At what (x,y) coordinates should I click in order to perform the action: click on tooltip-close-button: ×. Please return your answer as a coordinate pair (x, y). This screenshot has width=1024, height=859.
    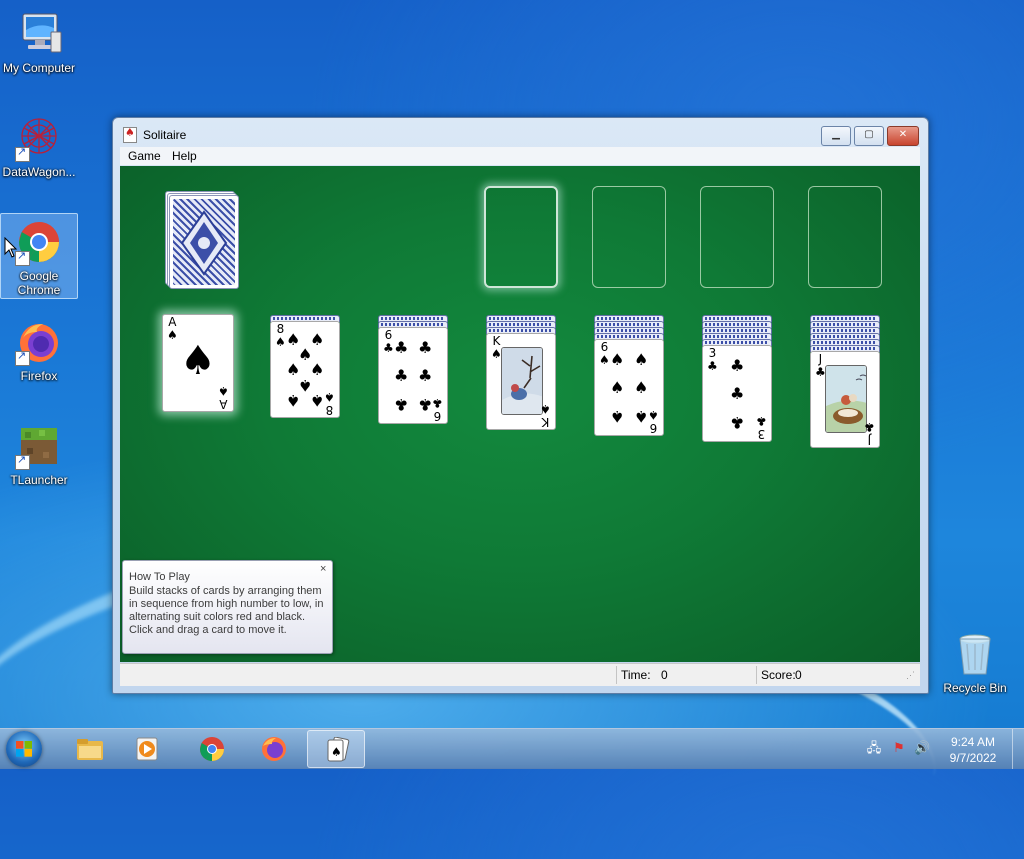
    Looking at the image, I should click on (323, 569).